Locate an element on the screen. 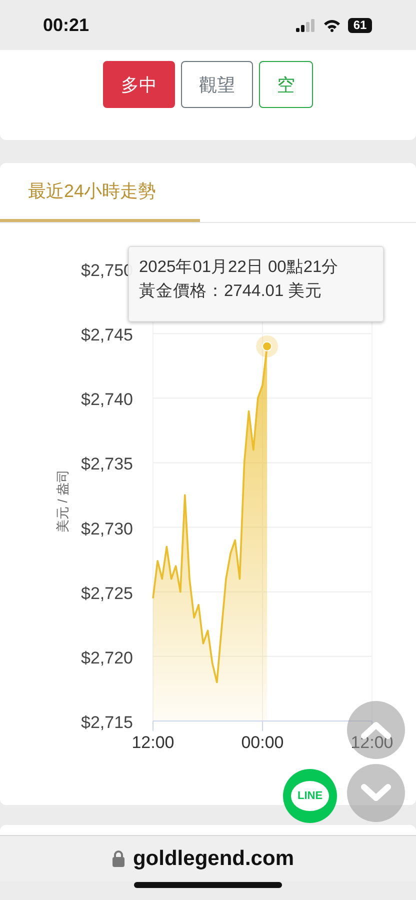  y-tick-label: $2,745 is located at coordinates (107, 335).